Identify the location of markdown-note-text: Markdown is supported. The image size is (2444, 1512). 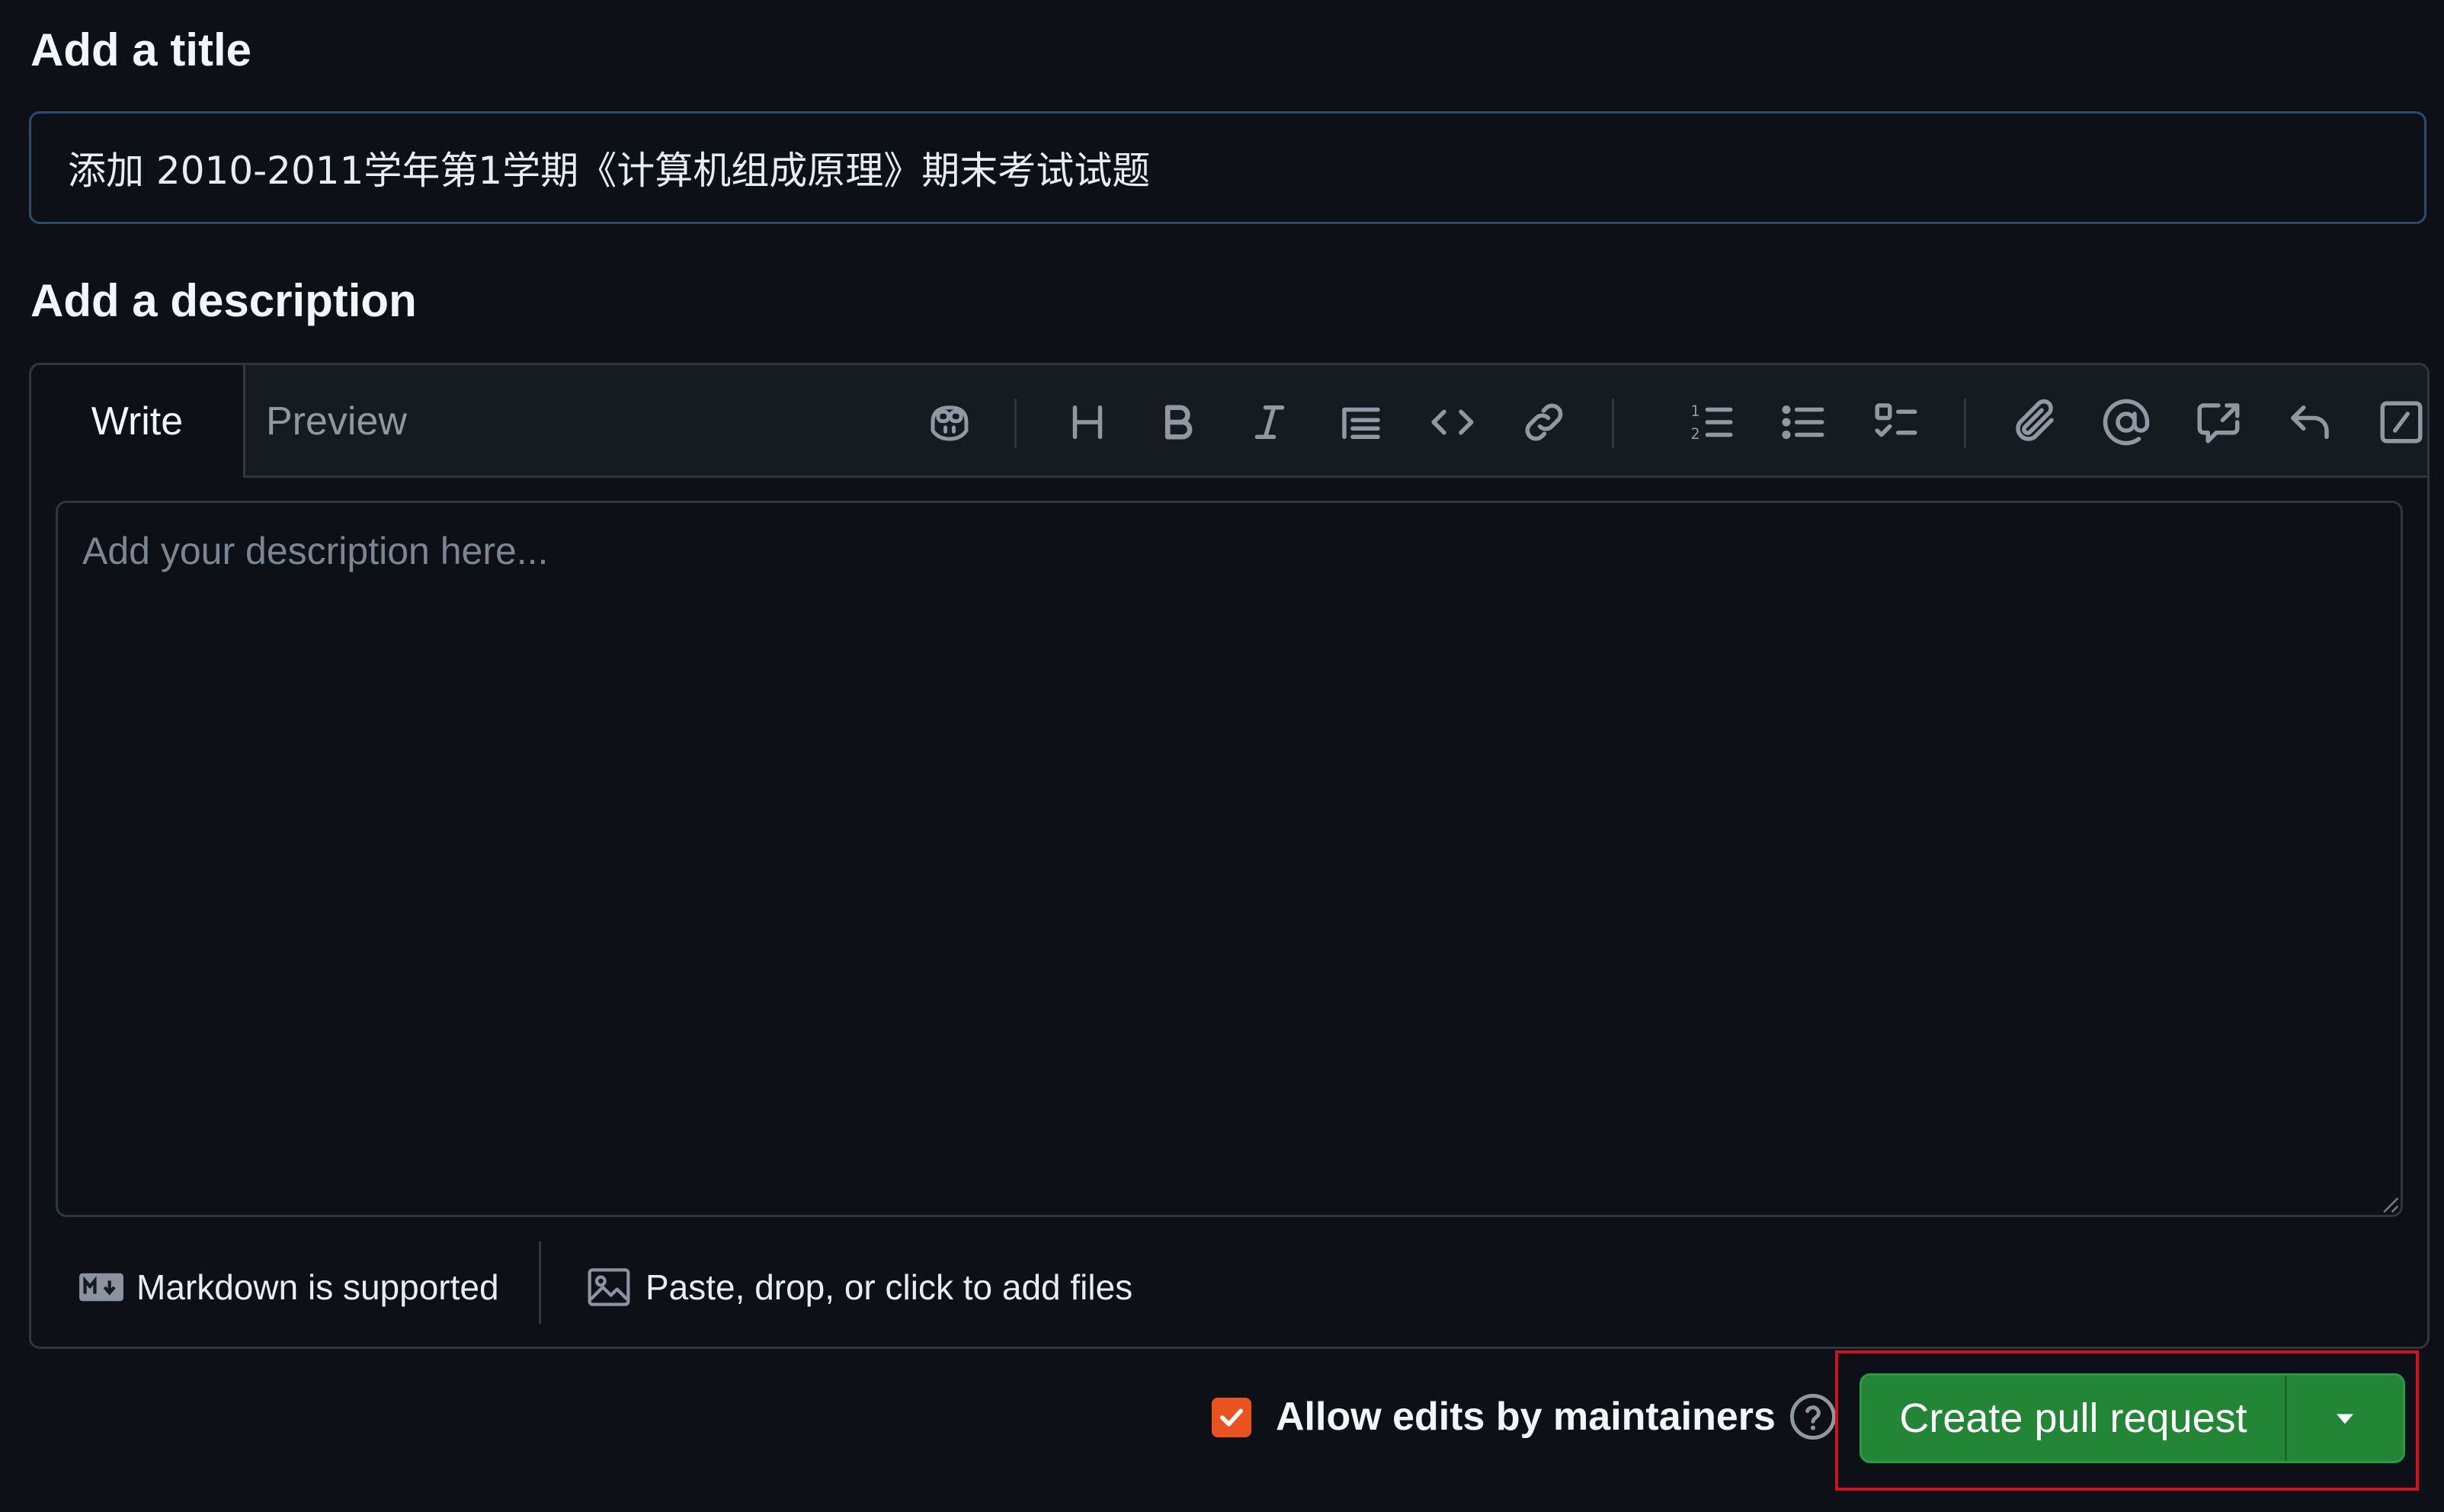
(317, 1287).